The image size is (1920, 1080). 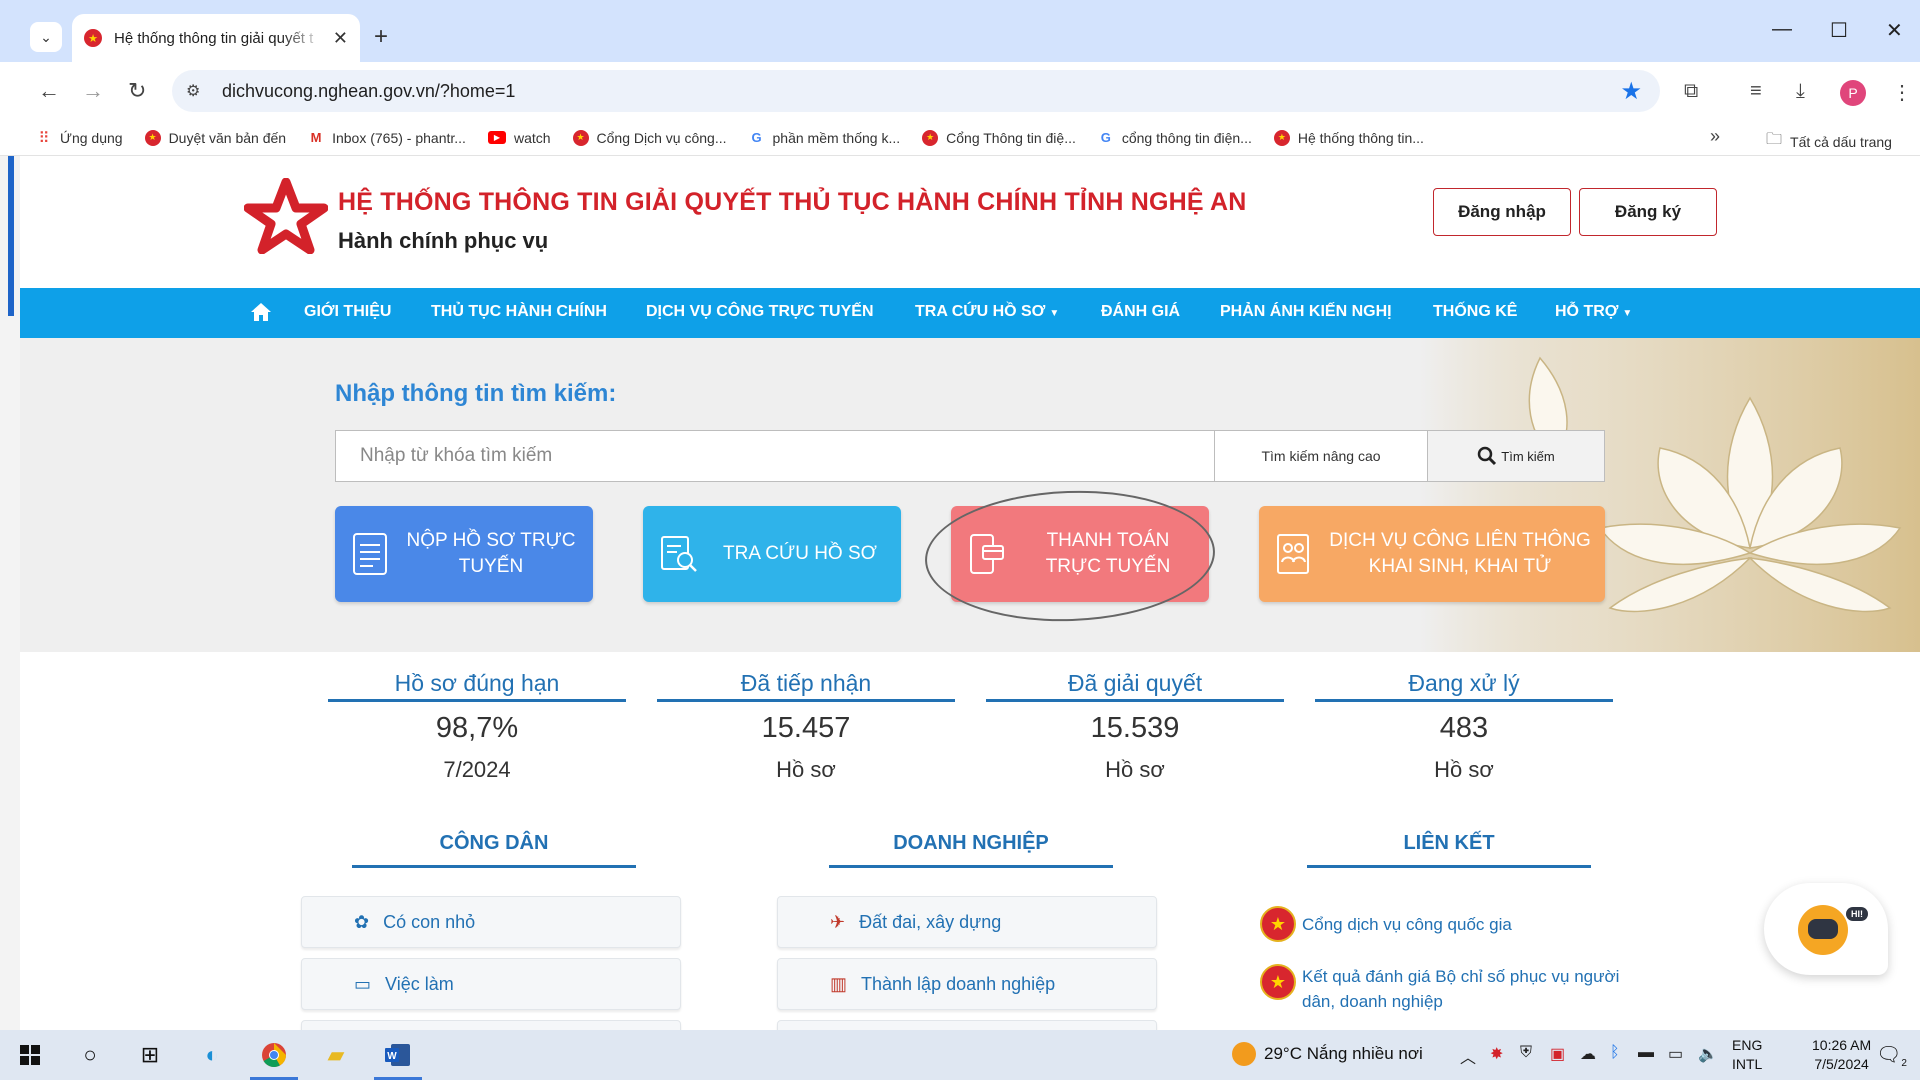 I want to click on search-button: Tìm kiếm, so click(x=1516, y=456).